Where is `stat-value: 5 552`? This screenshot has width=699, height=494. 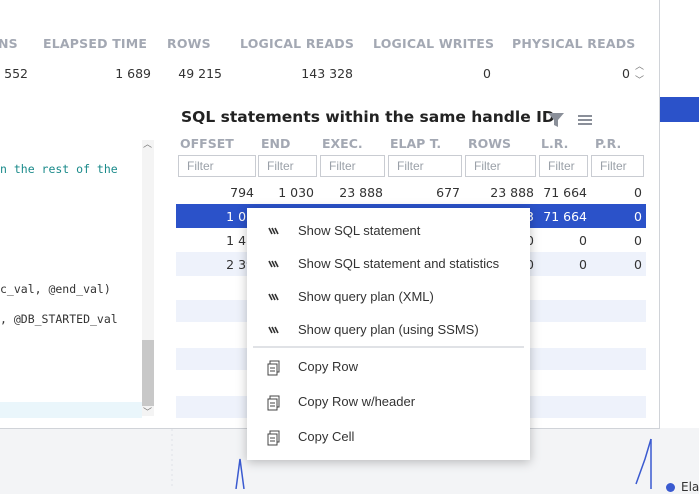
stat-value: 5 552 is located at coordinates (14, 73).